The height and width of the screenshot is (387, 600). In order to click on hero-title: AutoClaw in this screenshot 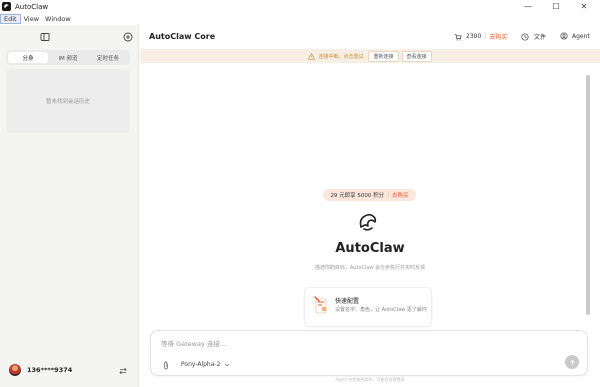, I will do `click(370, 248)`.